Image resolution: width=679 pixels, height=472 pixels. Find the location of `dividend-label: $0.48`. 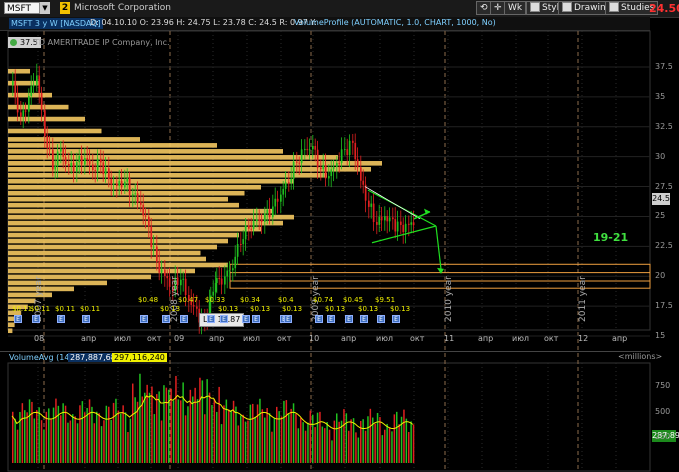

dividend-label: $0.48 is located at coordinates (148, 300).